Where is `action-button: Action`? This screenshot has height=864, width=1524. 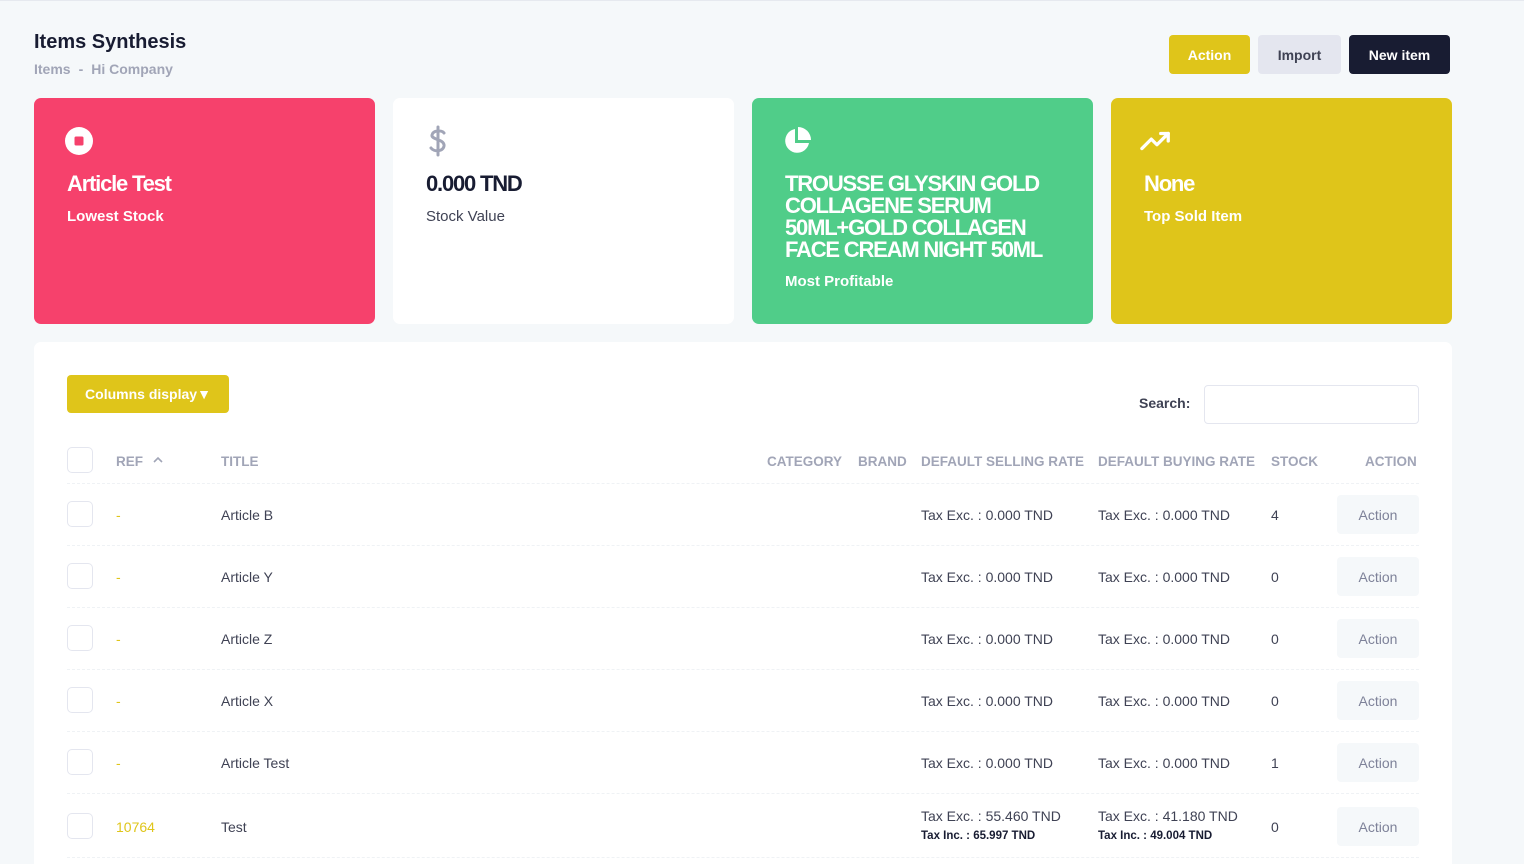 action-button: Action is located at coordinates (1209, 54).